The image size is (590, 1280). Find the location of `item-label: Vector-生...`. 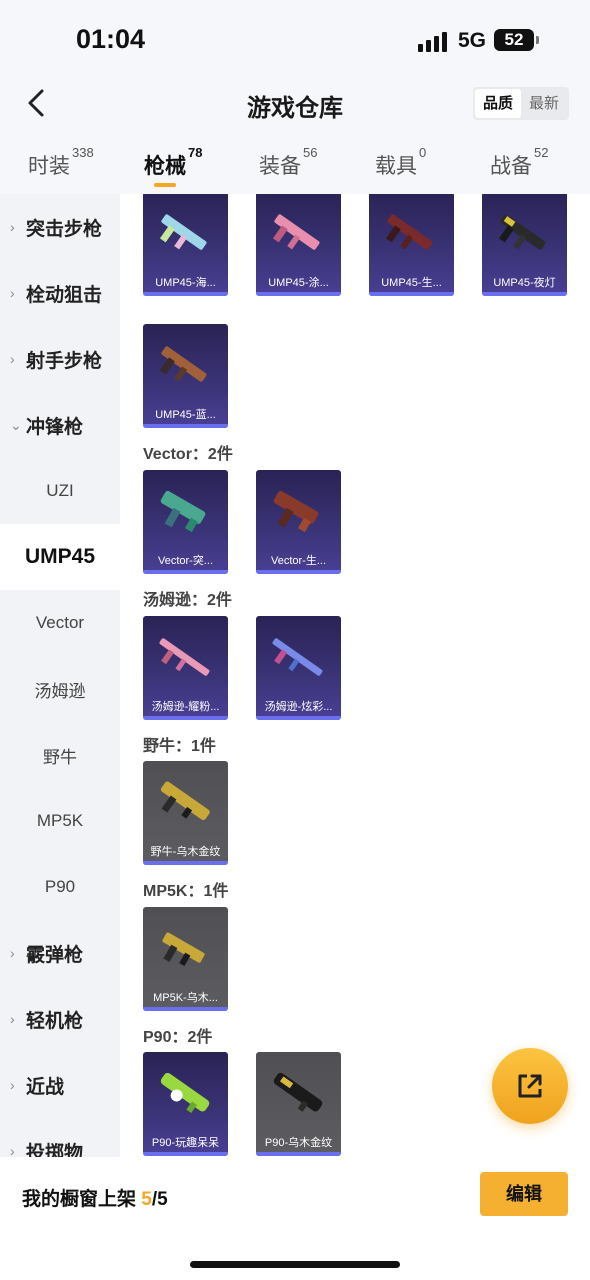

item-label: Vector-生... is located at coordinates (298, 561).